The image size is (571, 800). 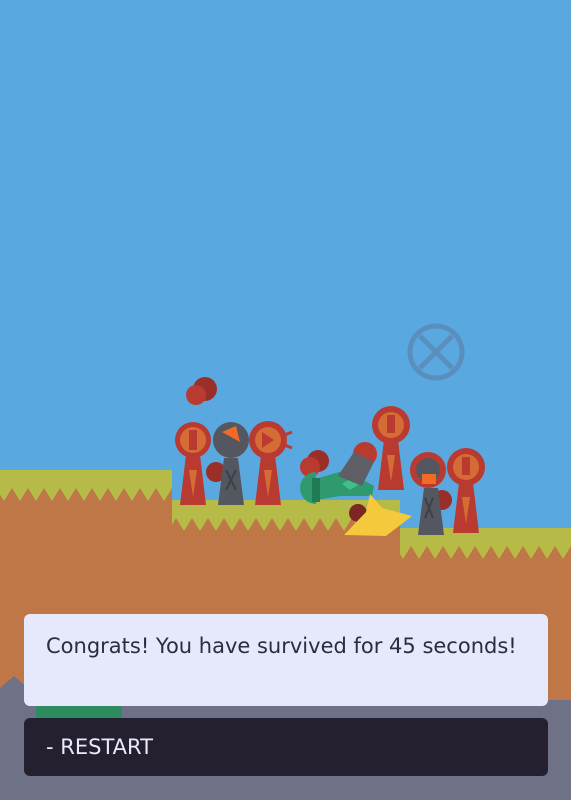 I want to click on restart-button-label: - RESTART, so click(x=99, y=747).